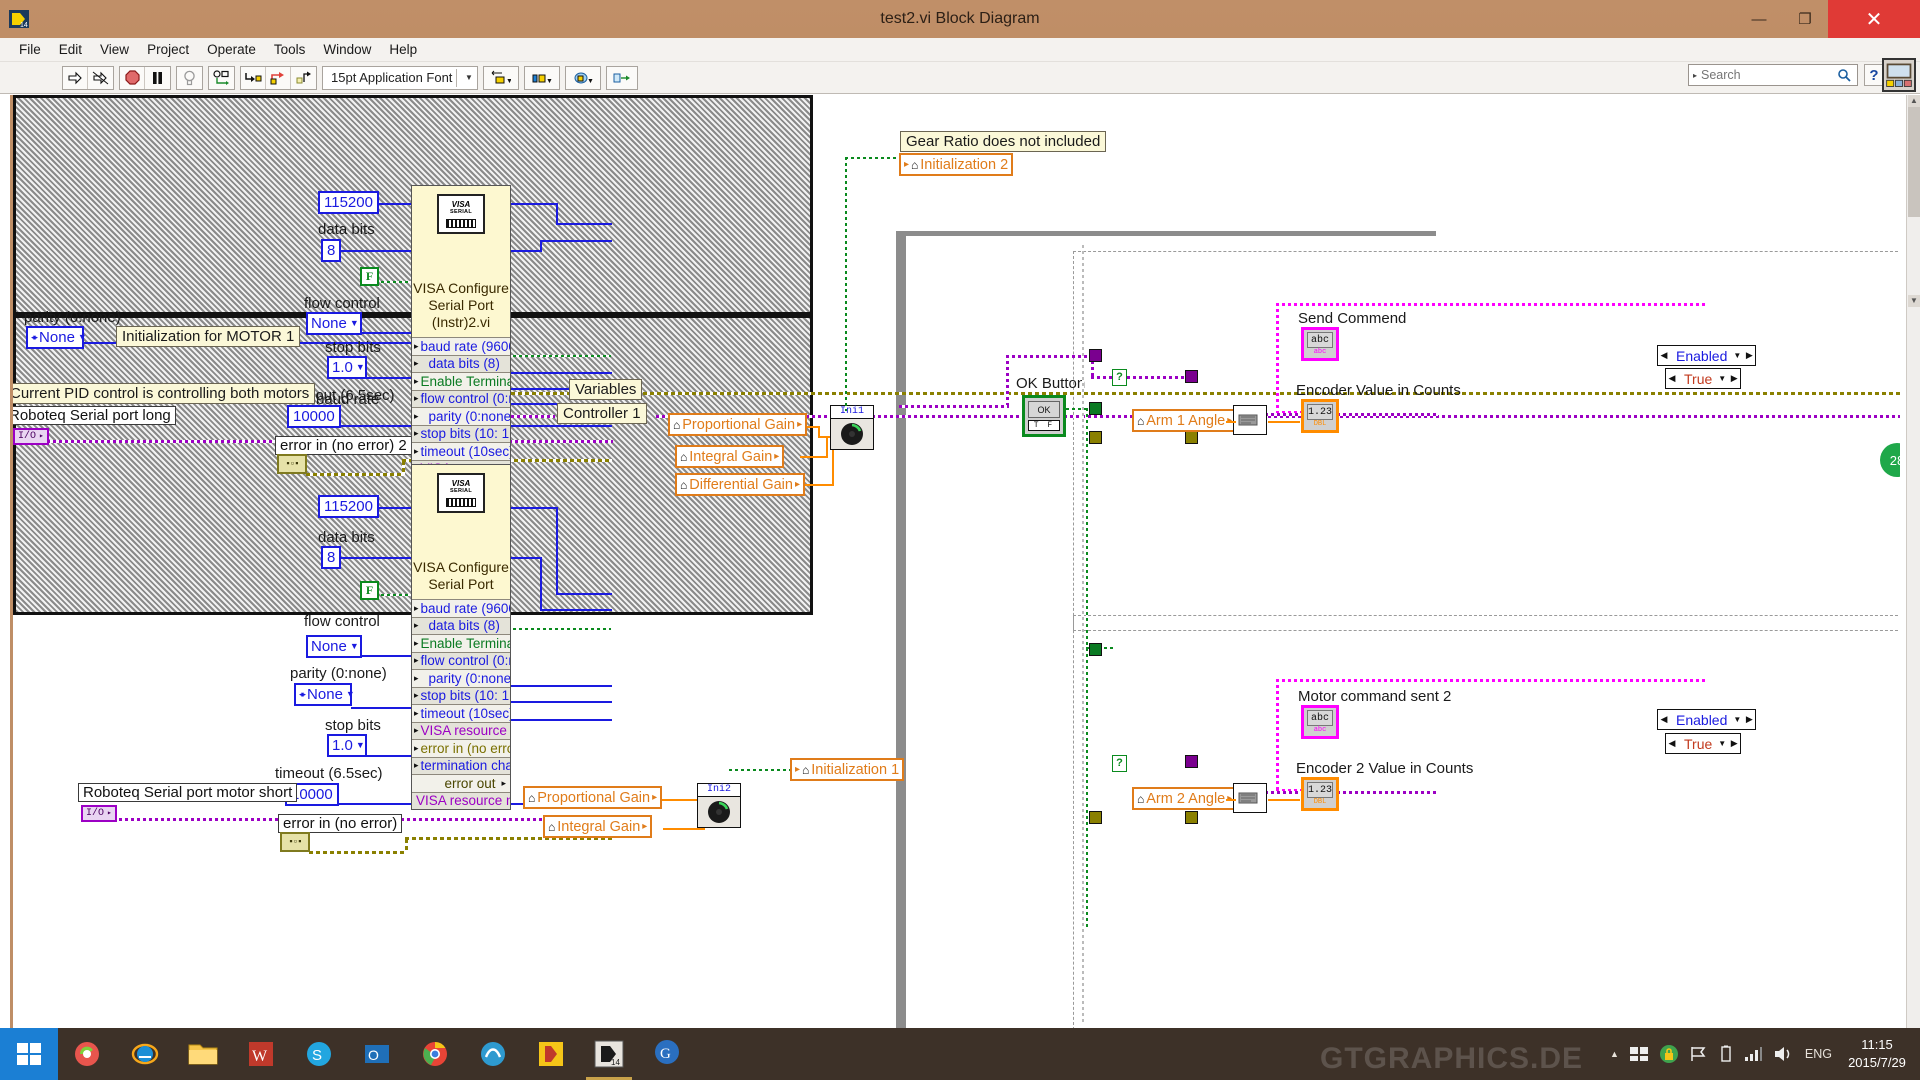 This screenshot has height=1080, width=1920. What do you see at coordinates (369, 276) in the screenshot?
I see `boolean-false-constant-1: F` at bounding box center [369, 276].